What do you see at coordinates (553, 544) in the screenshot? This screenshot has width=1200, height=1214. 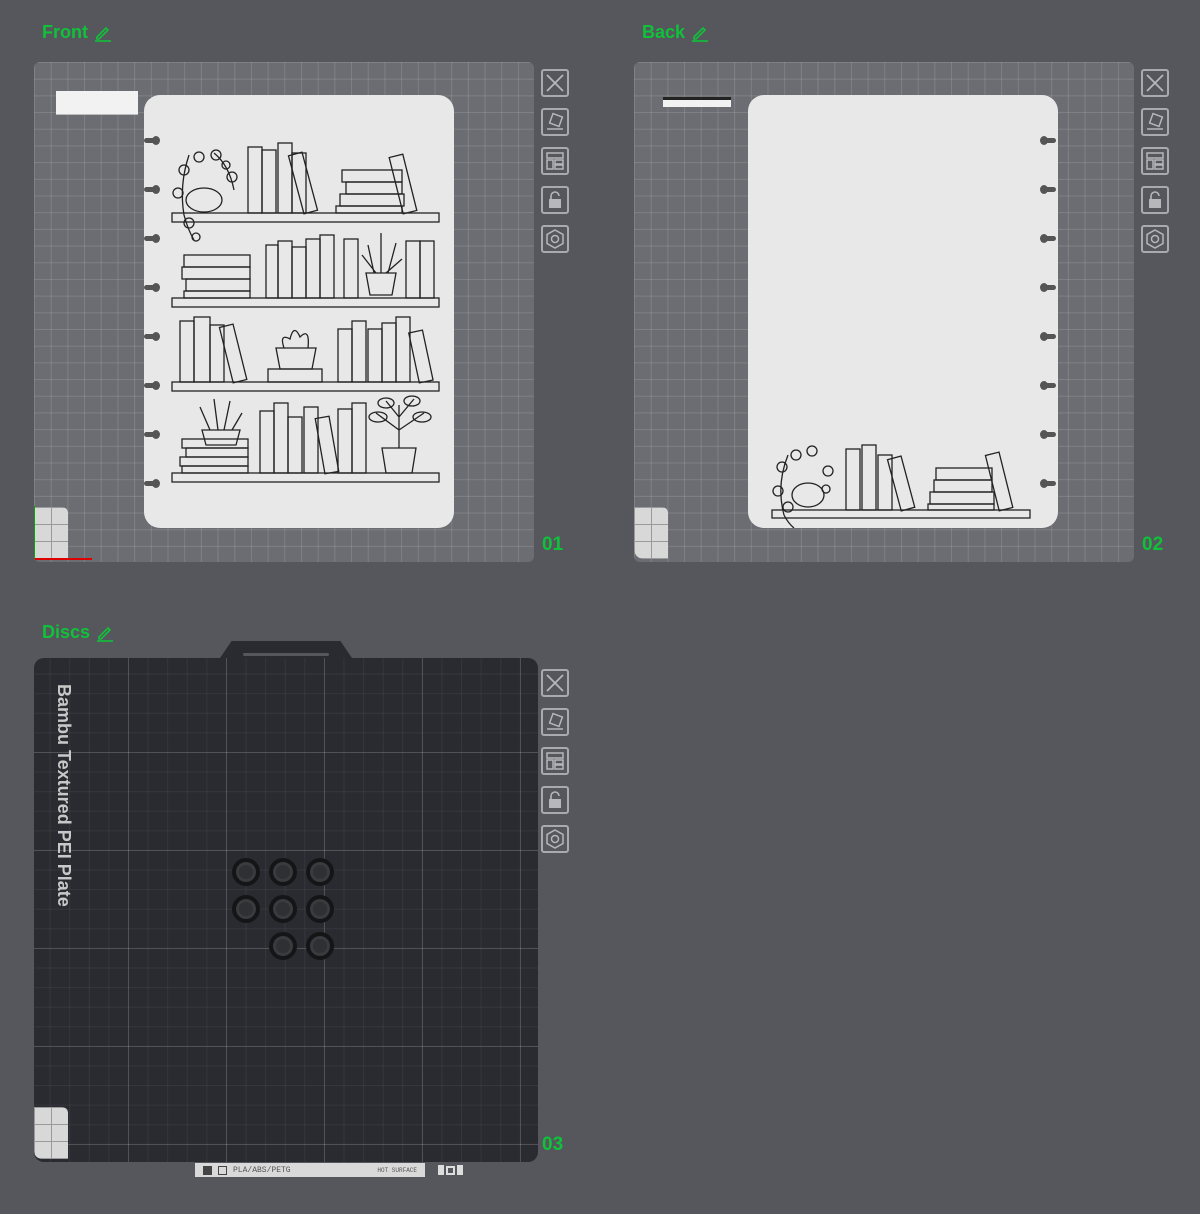 I see `plate-number: 01` at bounding box center [553, 544].